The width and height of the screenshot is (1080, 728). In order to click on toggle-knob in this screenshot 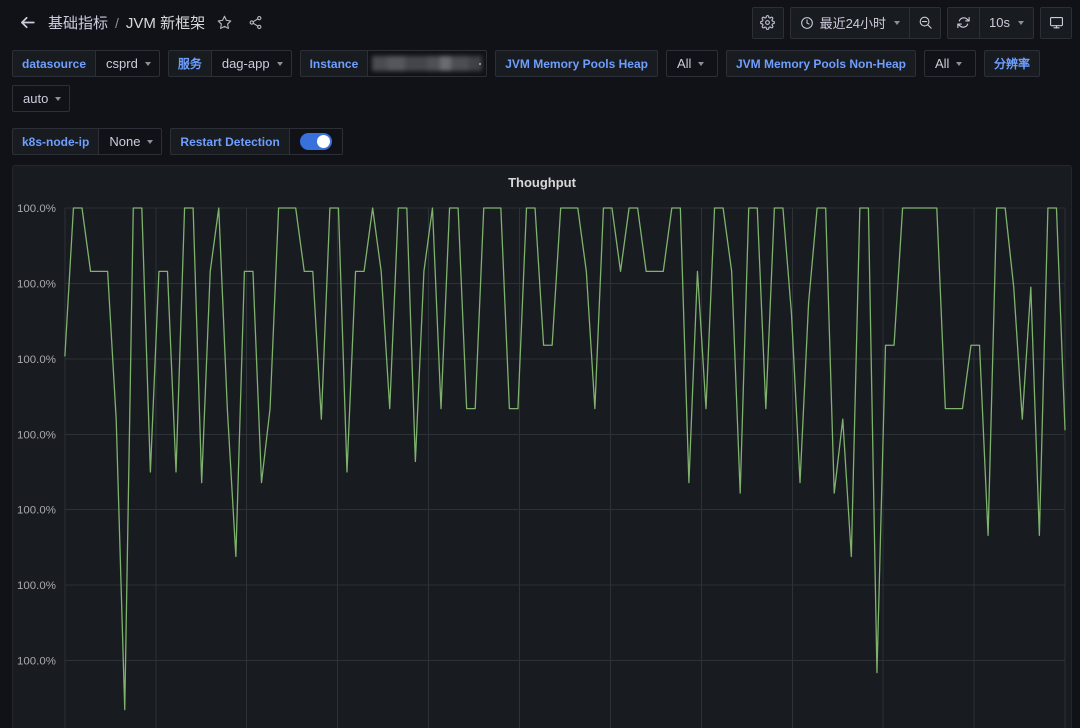, I will do `click(323, 141)`.